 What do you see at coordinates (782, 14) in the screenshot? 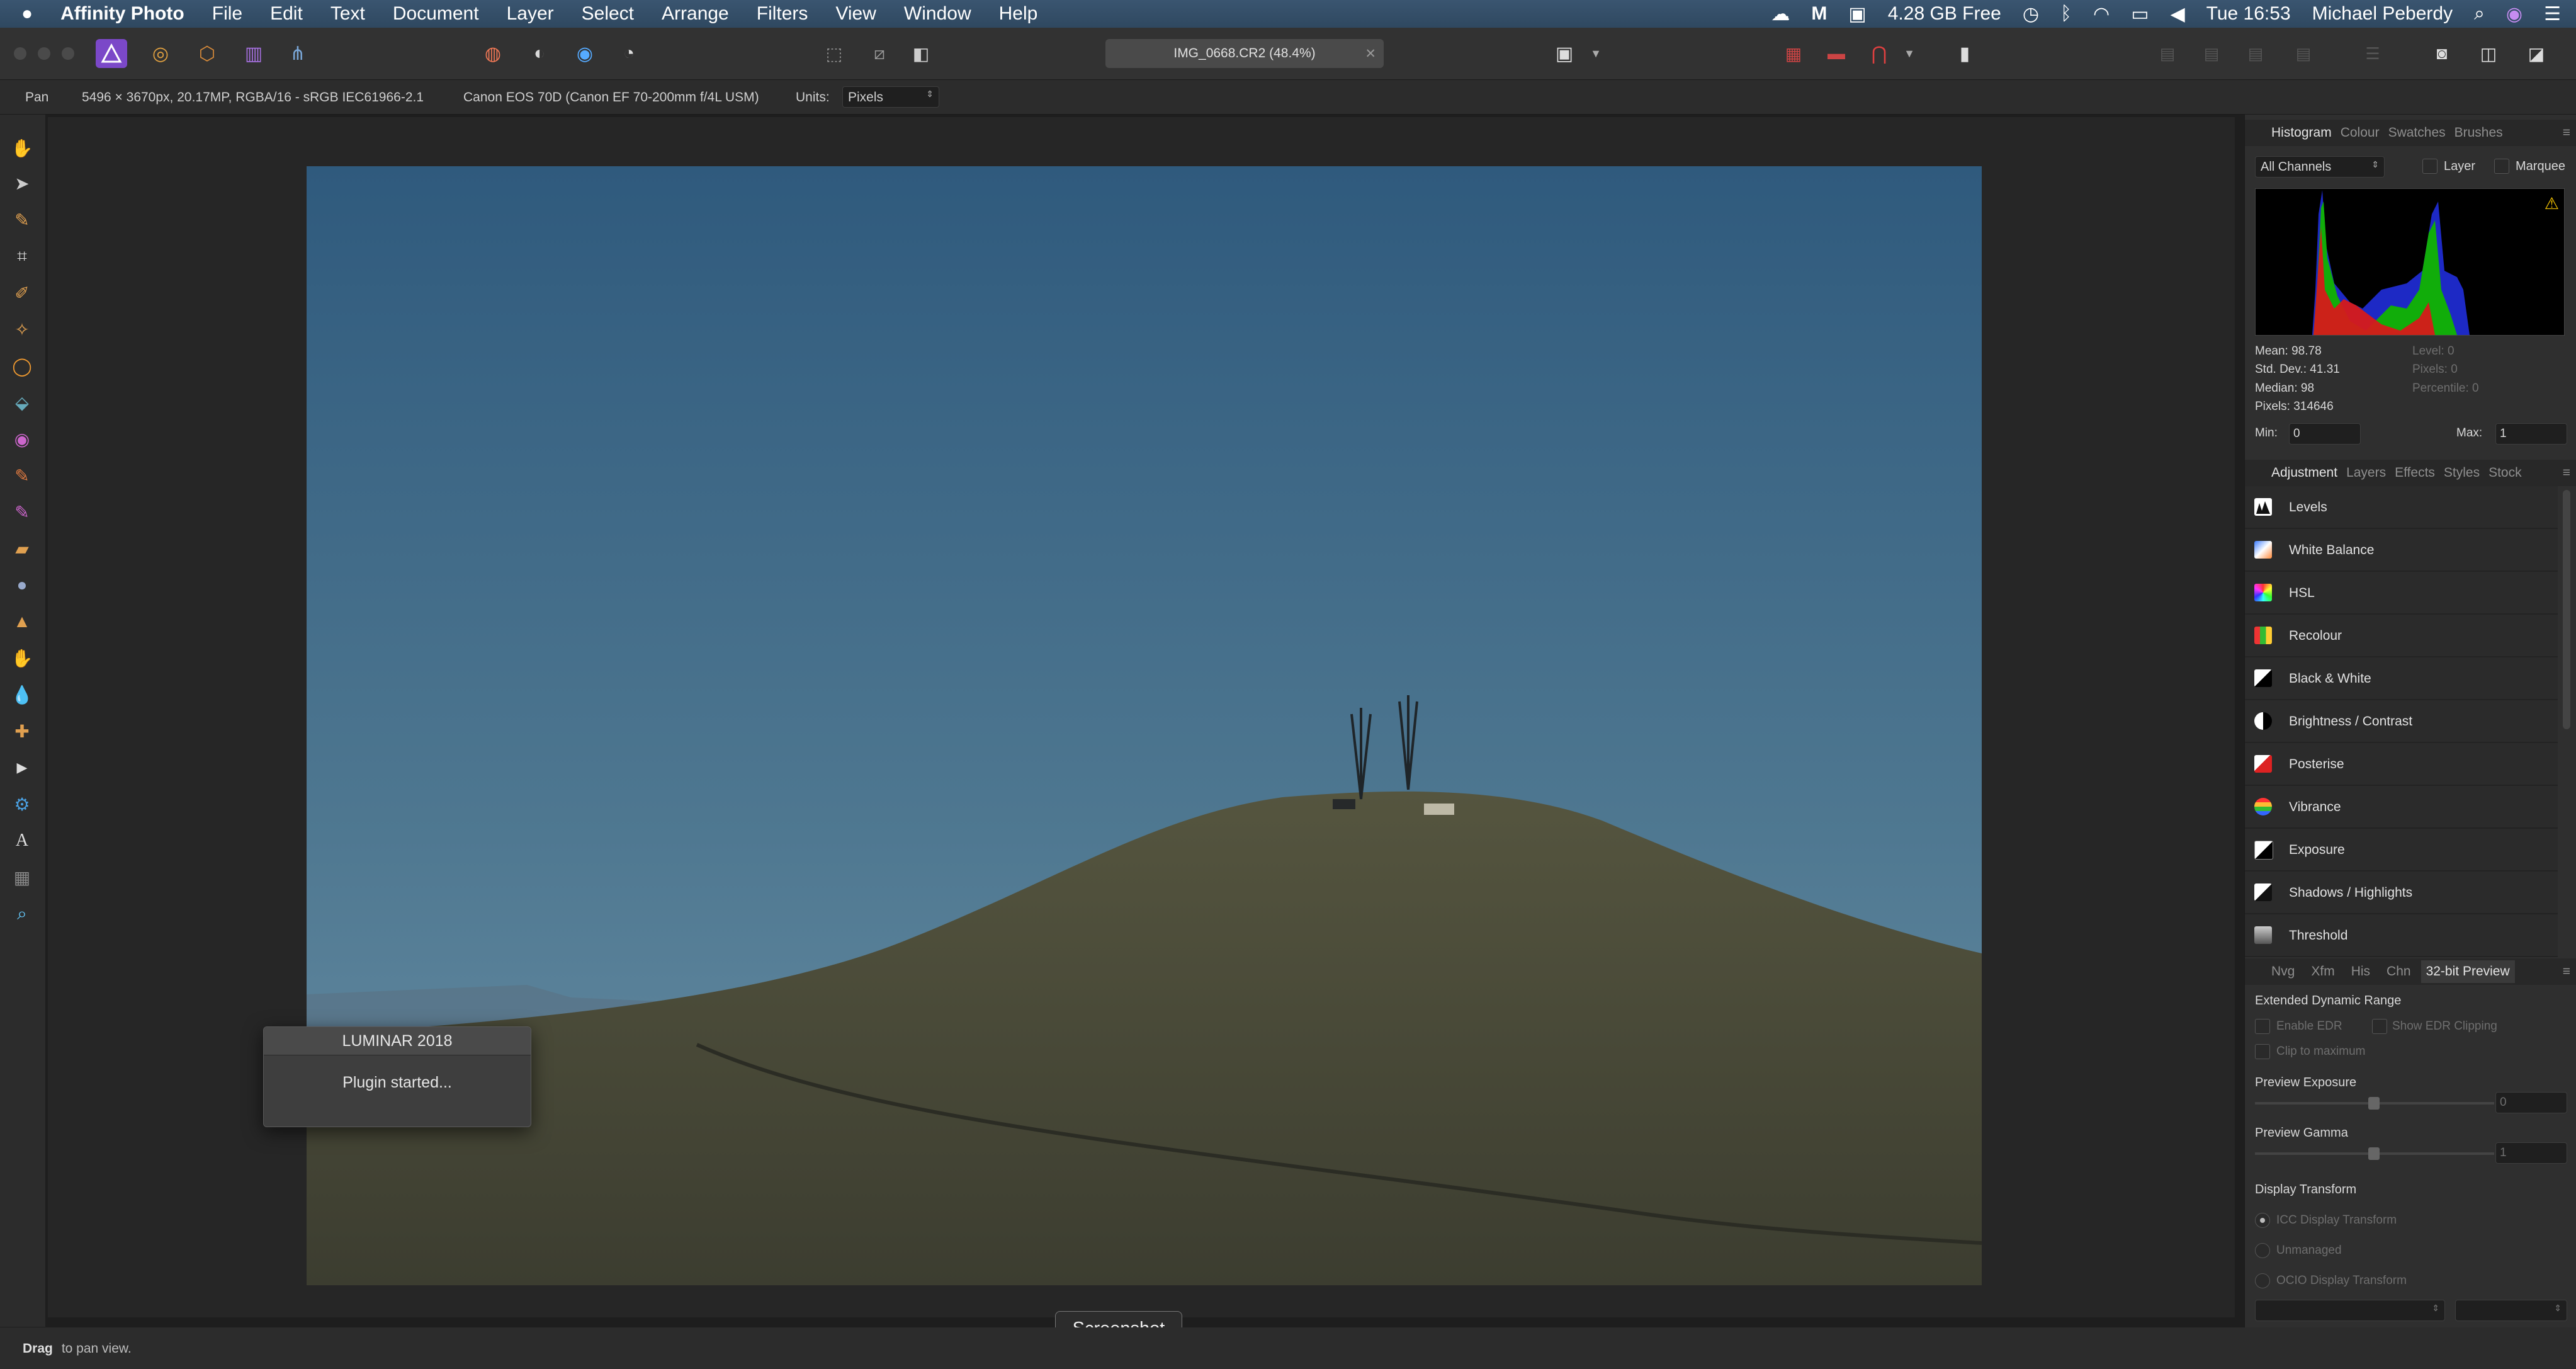
I see `menu-filters: Filters` at bounding box center [782, 14].